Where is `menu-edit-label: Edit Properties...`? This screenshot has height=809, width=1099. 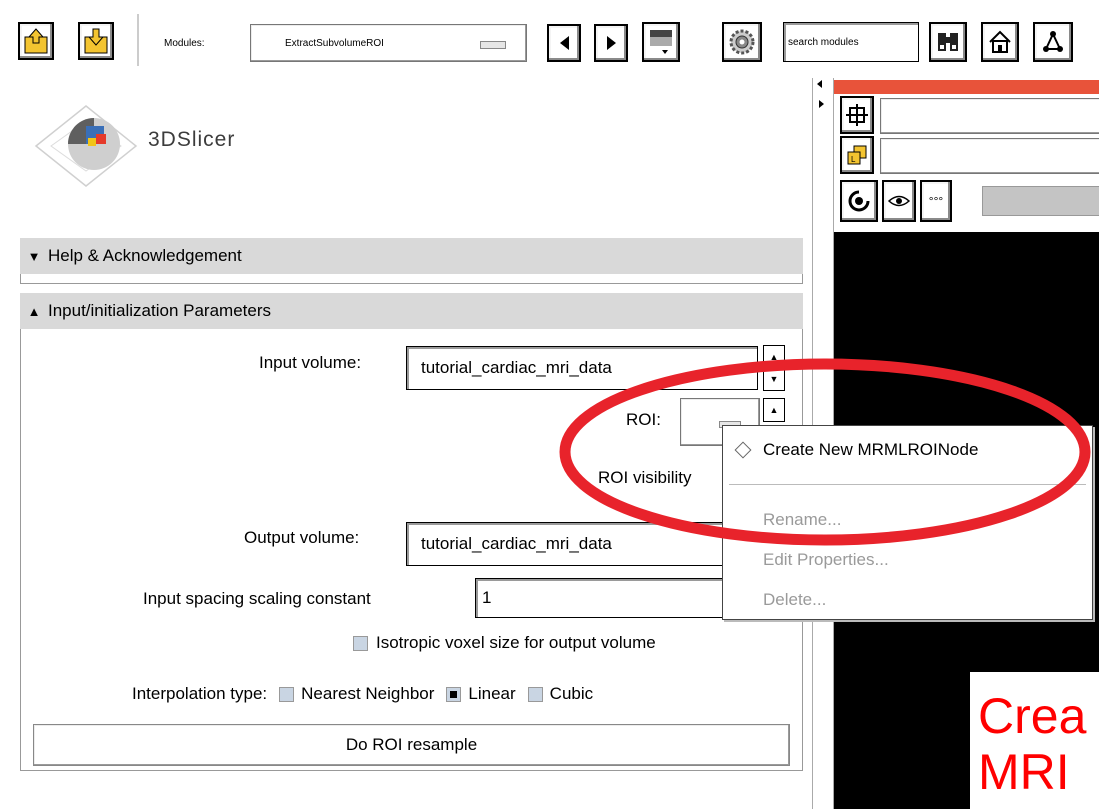 menu-edit-label: Edit Properties... is located at coordinates (826, 559).